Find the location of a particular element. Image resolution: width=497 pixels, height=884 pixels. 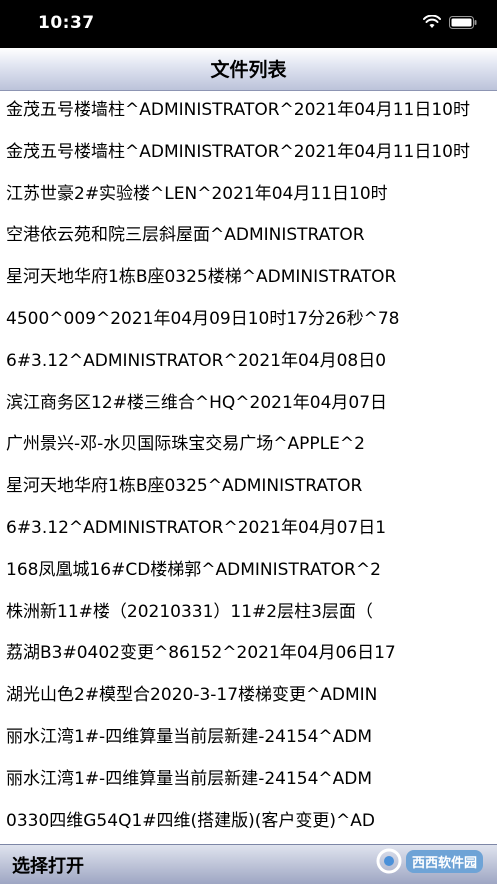

list-item: 江苏世豪2#实验楼^LEN^2021年04月11日10时 is located at coordinates (248, 195).